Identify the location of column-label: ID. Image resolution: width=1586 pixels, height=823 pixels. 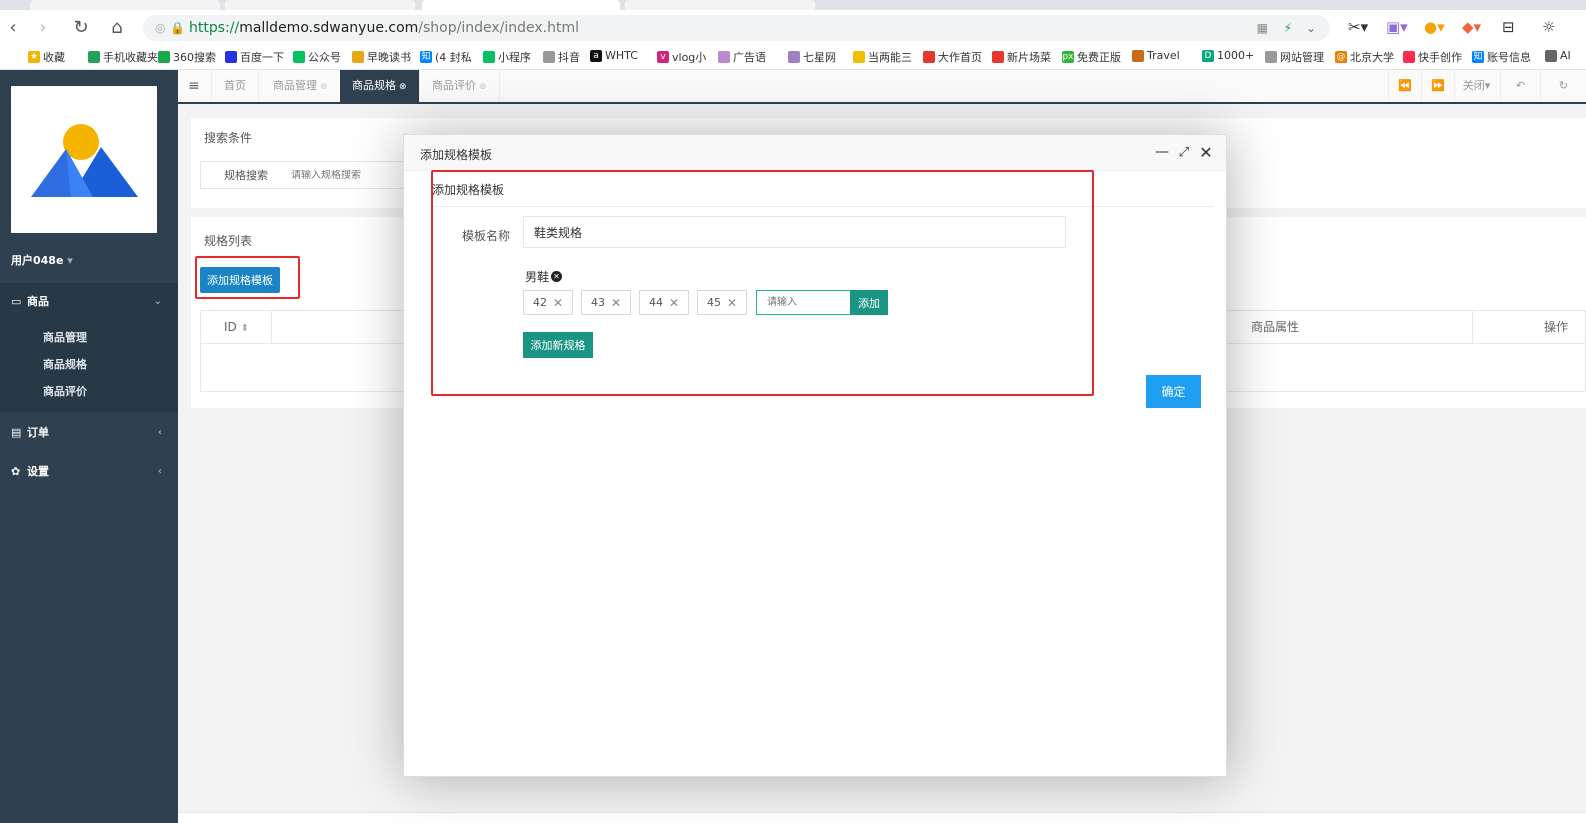
(230, 327).